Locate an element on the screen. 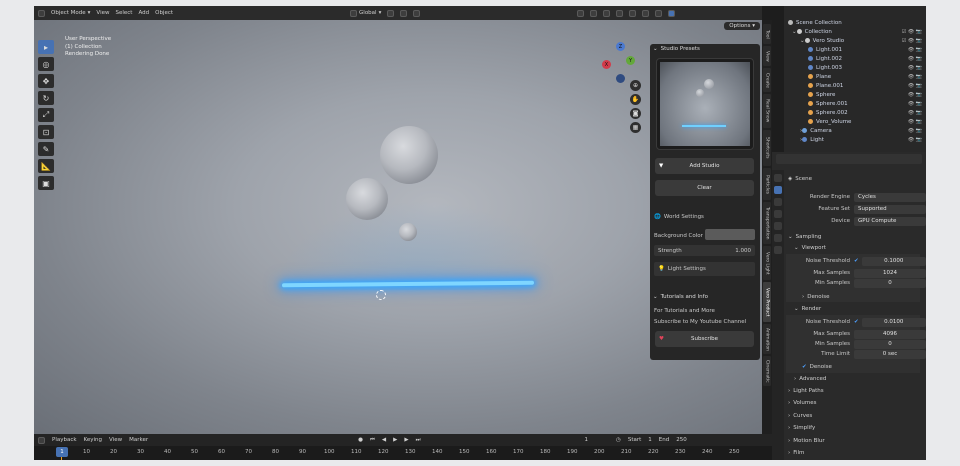 The width and height of the screenshot is (960, 466). device-dropdown: GPU Compute is located at coordinates (890, 221).